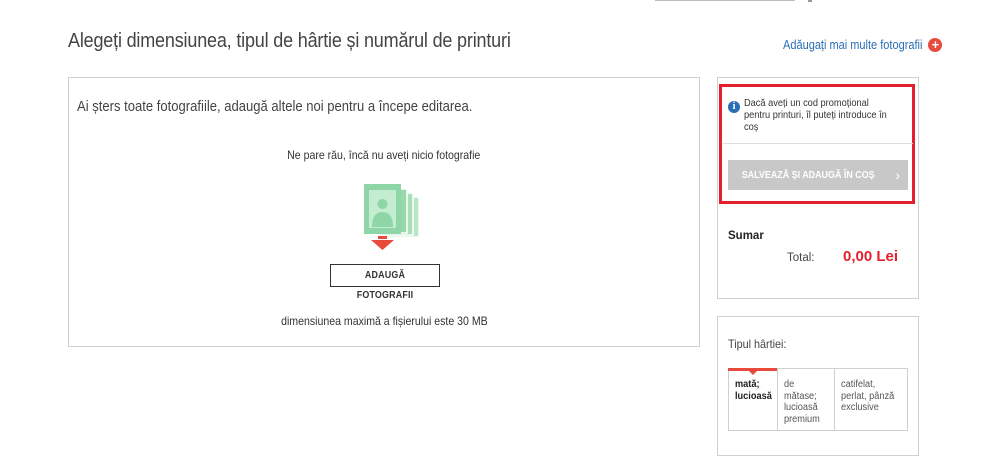  I want to click on photo-stack-icon, so click(392, 217).